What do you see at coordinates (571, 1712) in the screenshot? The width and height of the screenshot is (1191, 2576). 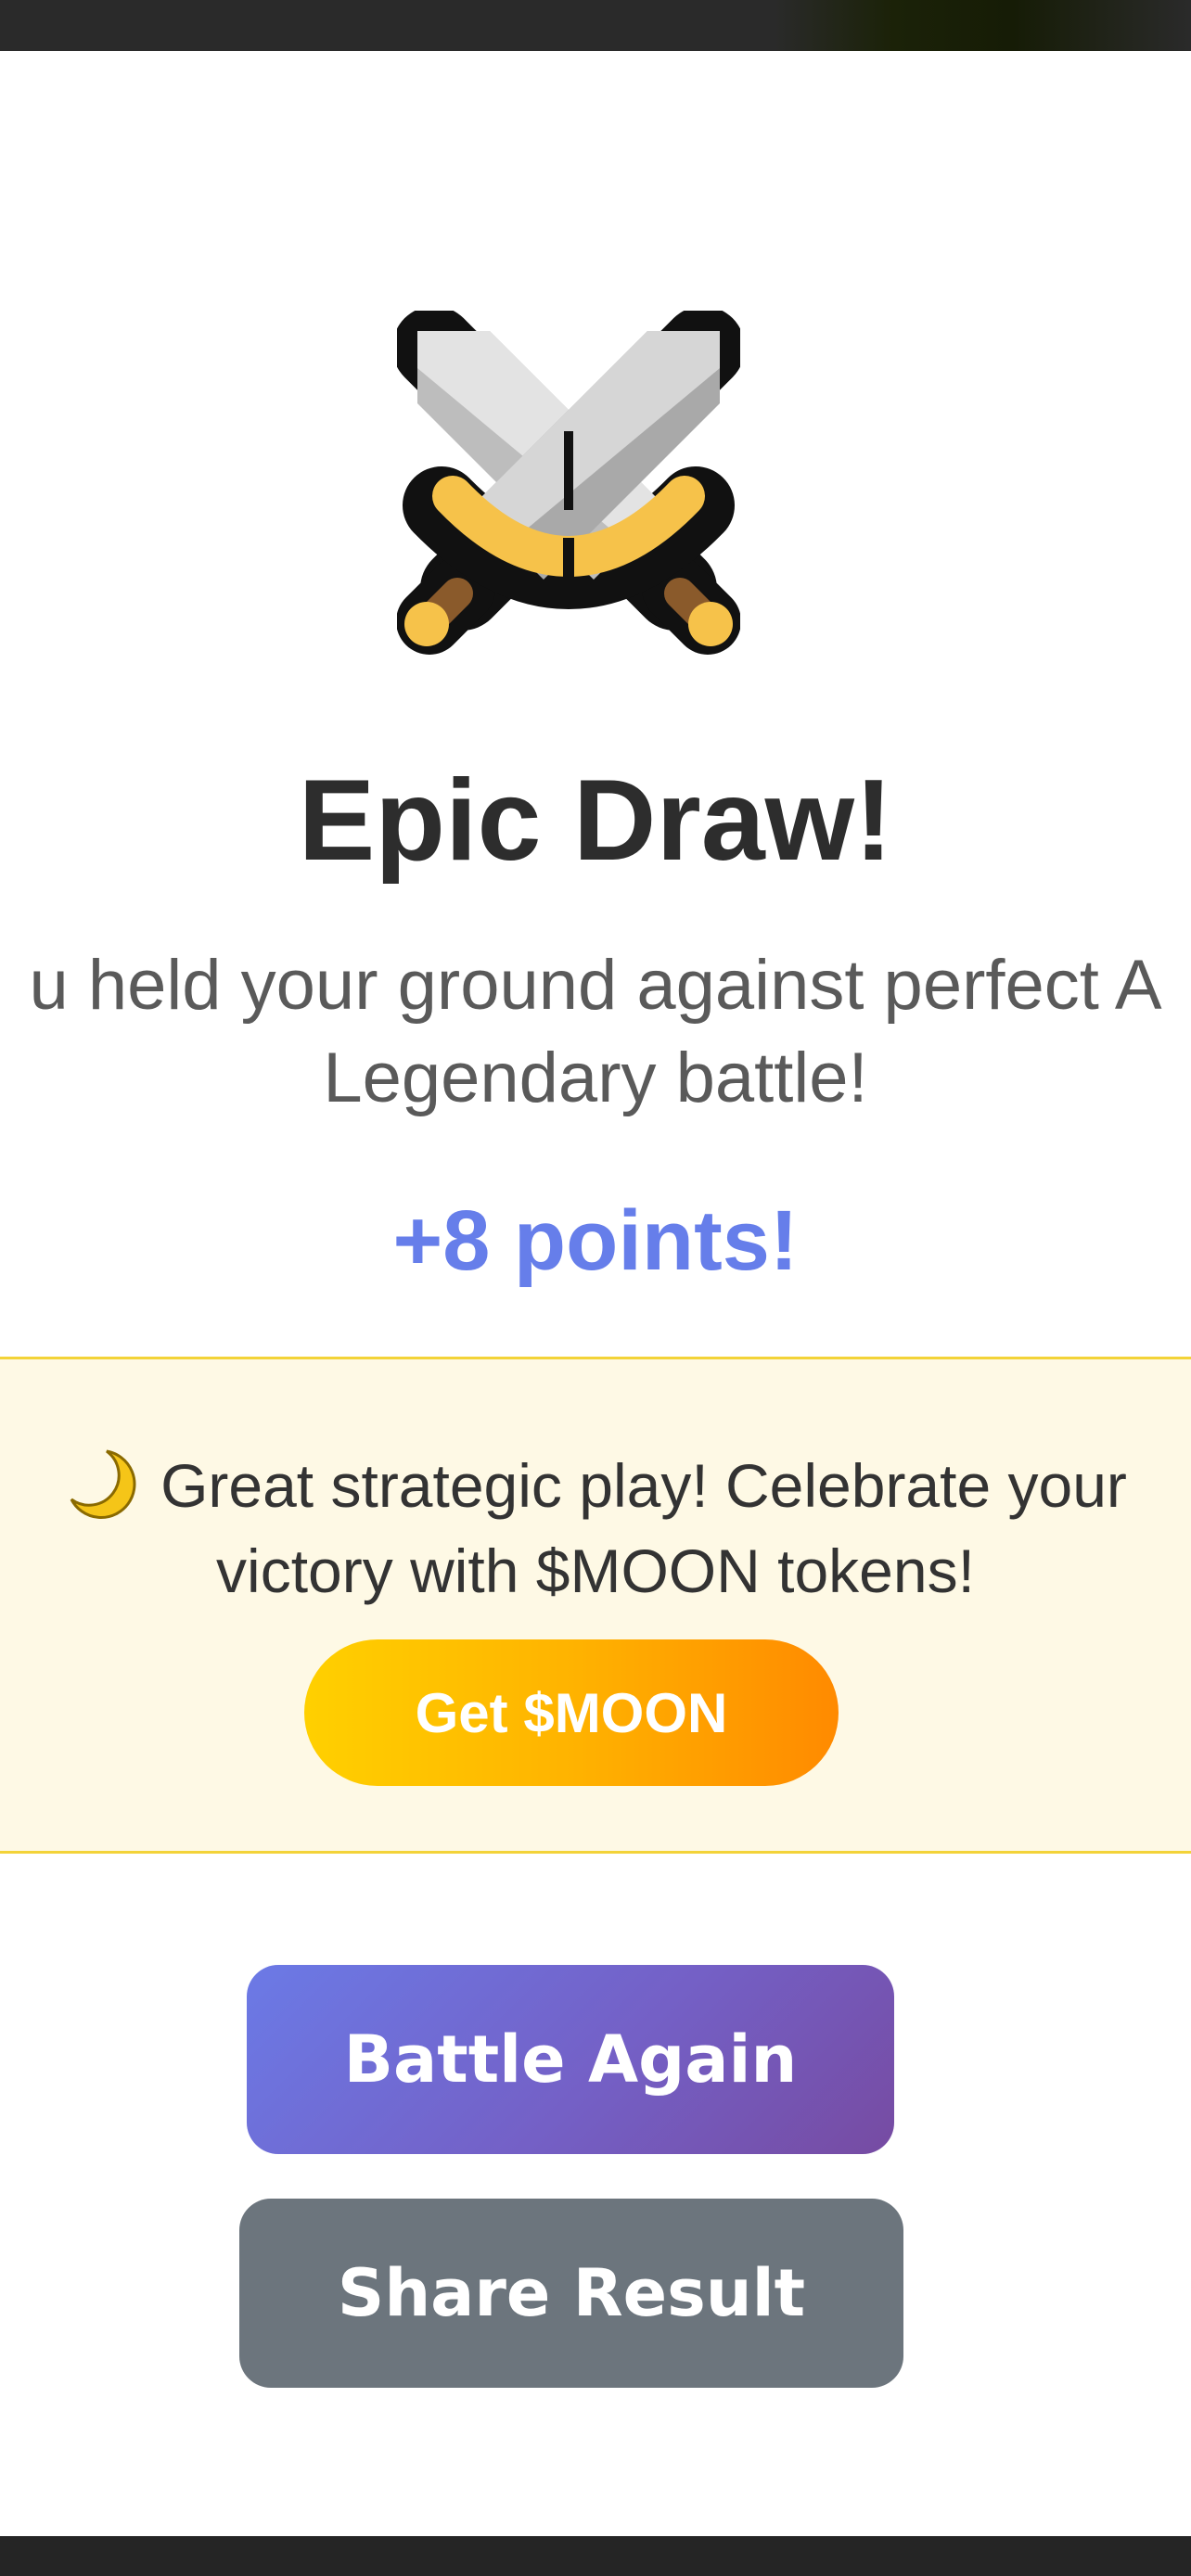 I see `get-moon-button: Get $MOON` at bounding box center [571, 1712].